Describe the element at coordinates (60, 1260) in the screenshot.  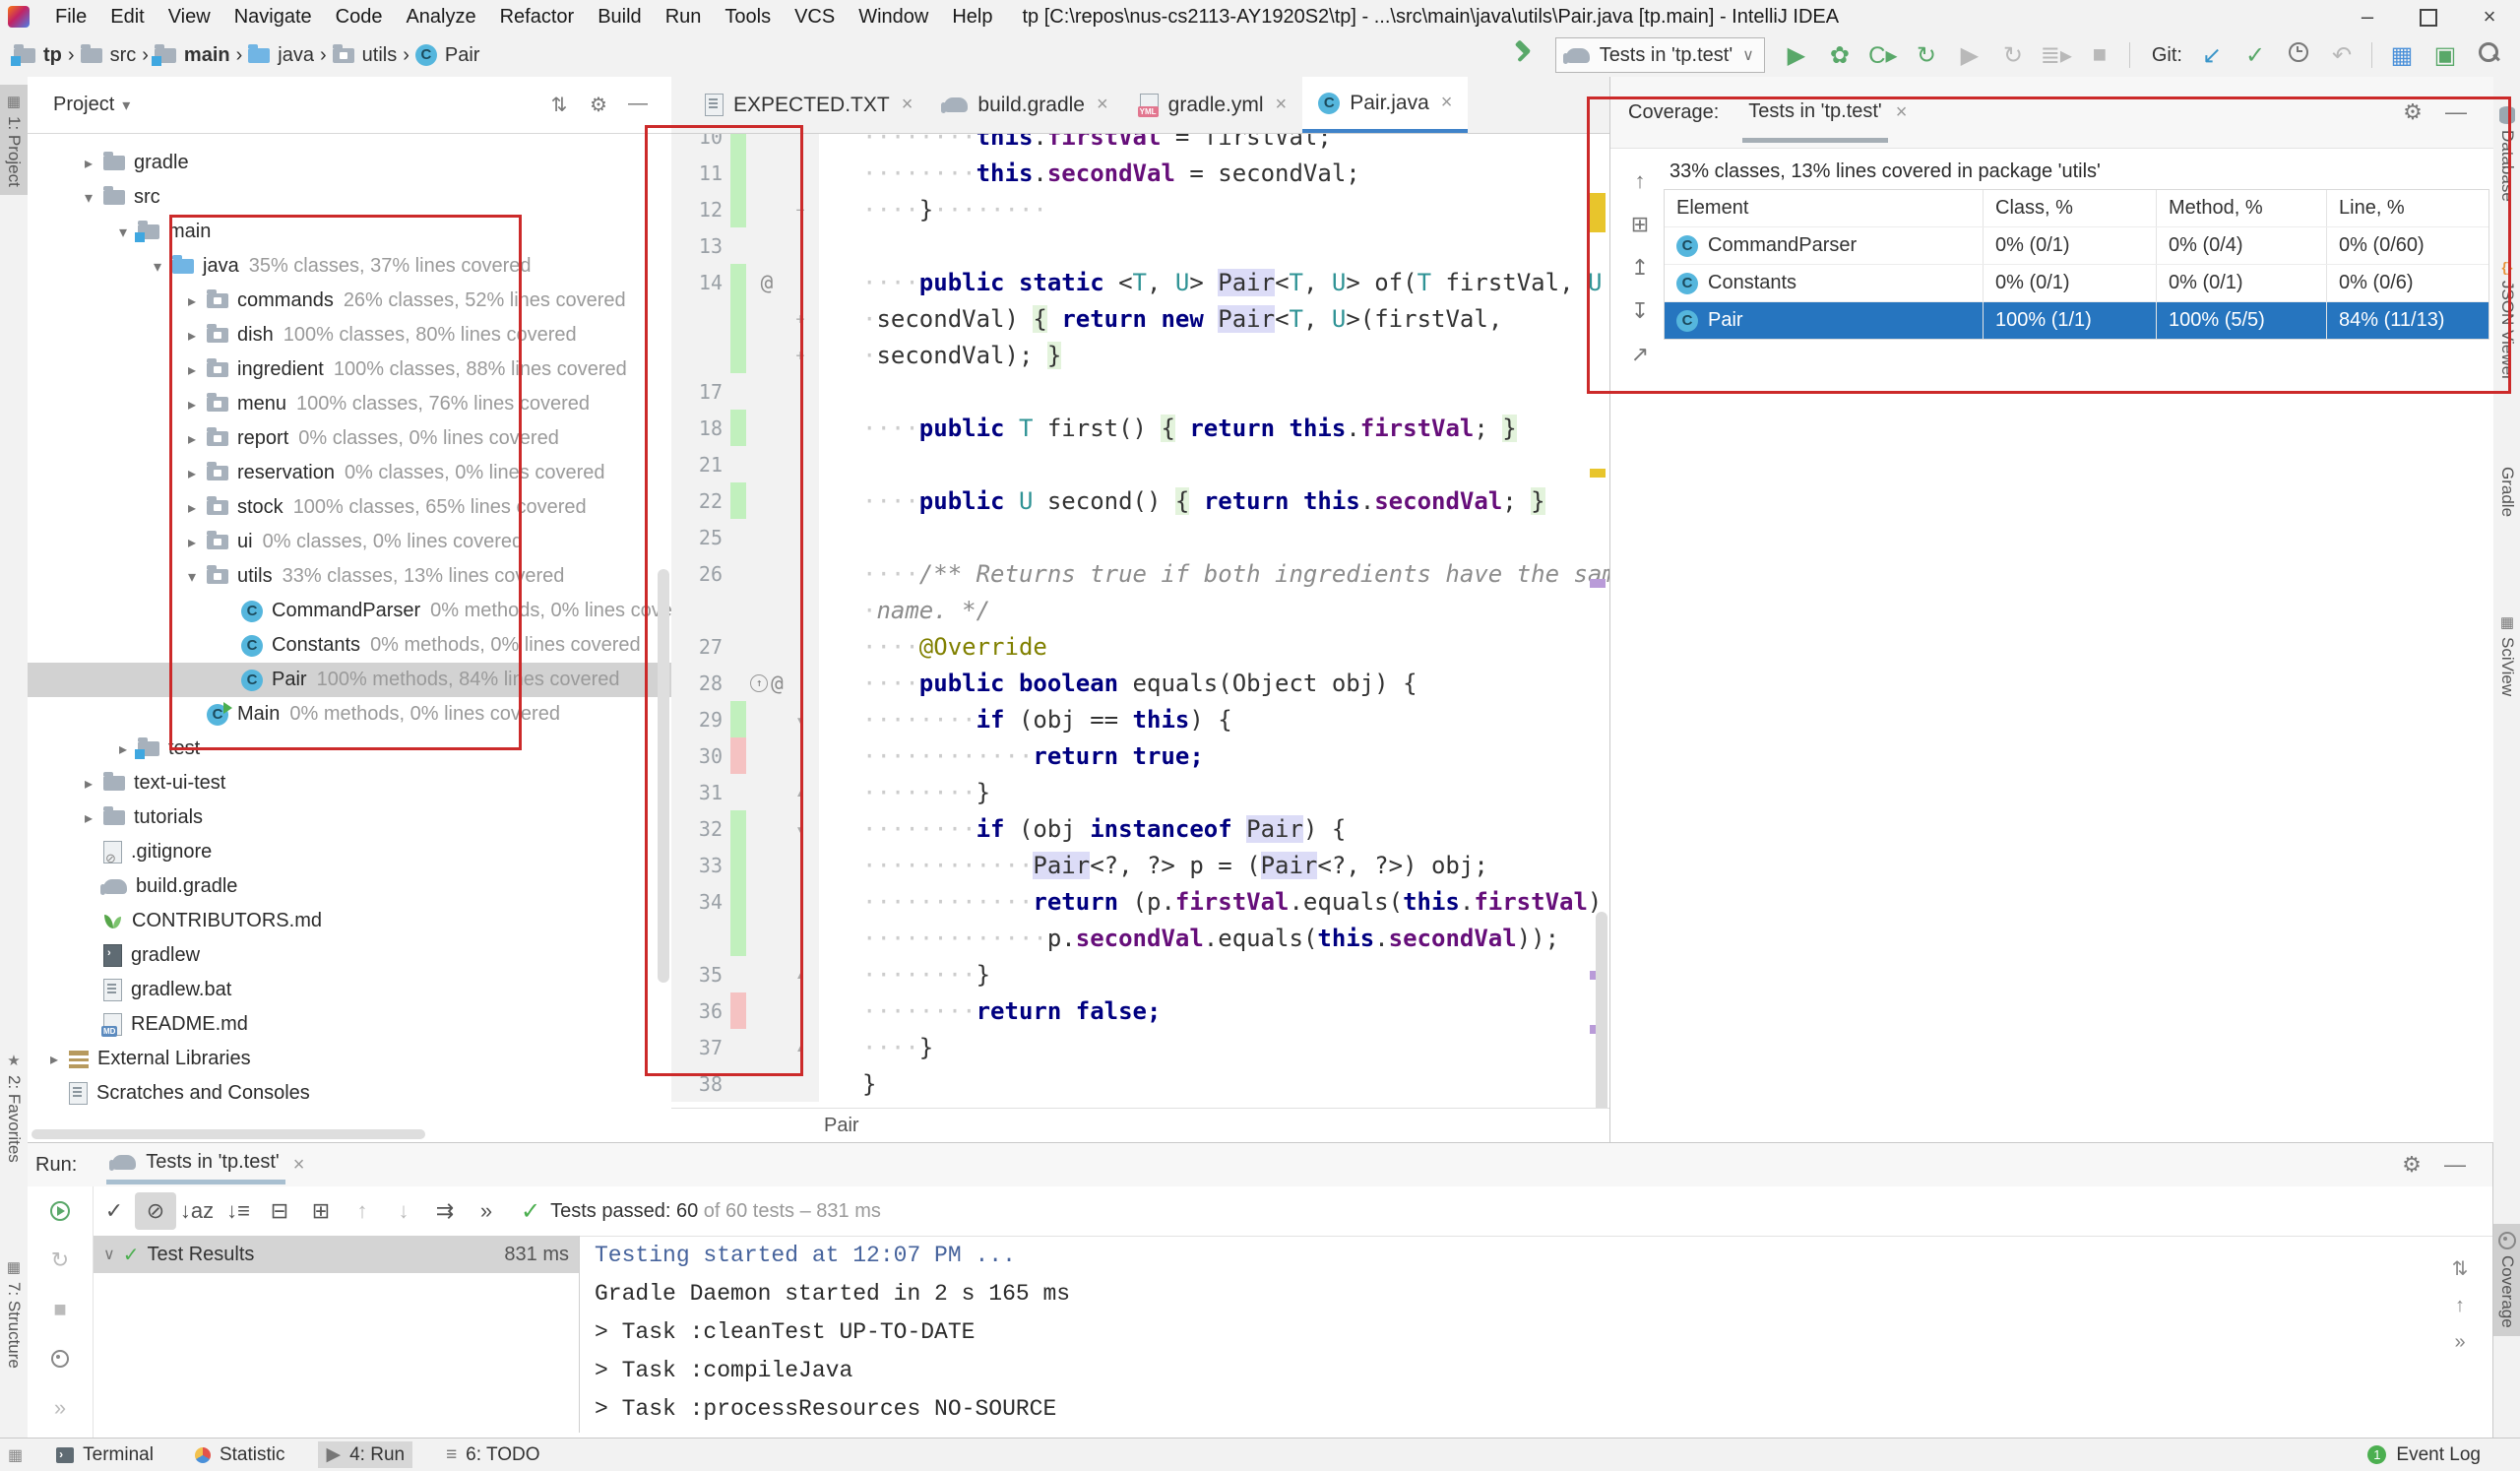
I see `rerun-failed-tests-button: ↻` at that location.